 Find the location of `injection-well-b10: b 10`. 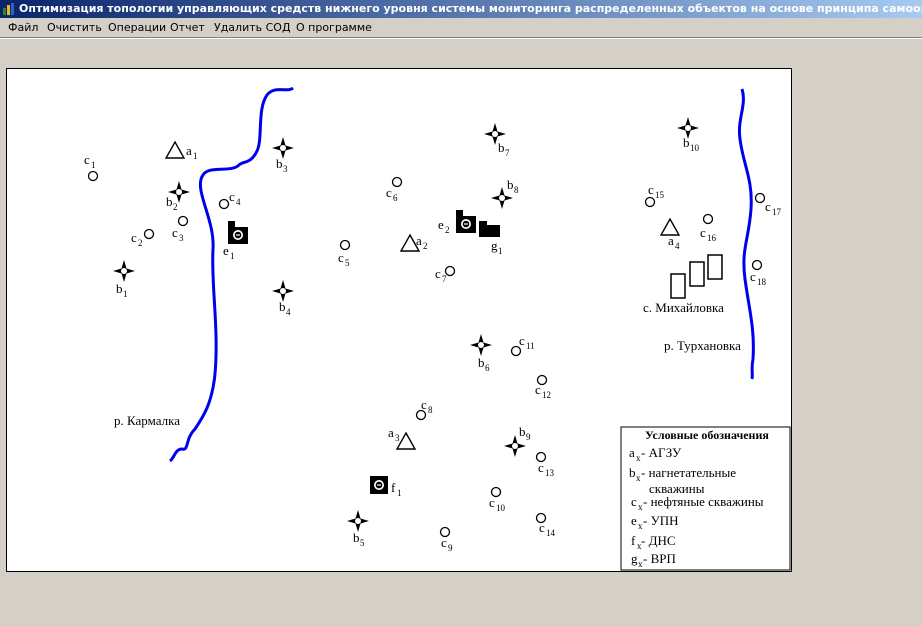

injection-well-b10: b 10 is located at coordinates (688, 135).